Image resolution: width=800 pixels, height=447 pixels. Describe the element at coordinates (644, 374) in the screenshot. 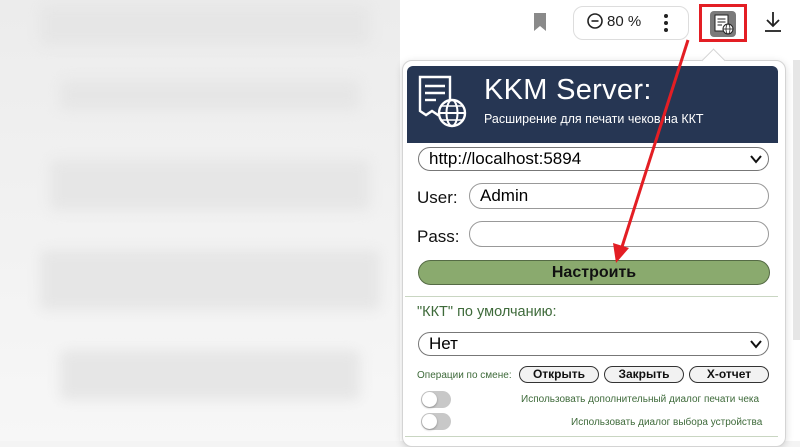

I see `close-shift-button: Закрыть` at that location.